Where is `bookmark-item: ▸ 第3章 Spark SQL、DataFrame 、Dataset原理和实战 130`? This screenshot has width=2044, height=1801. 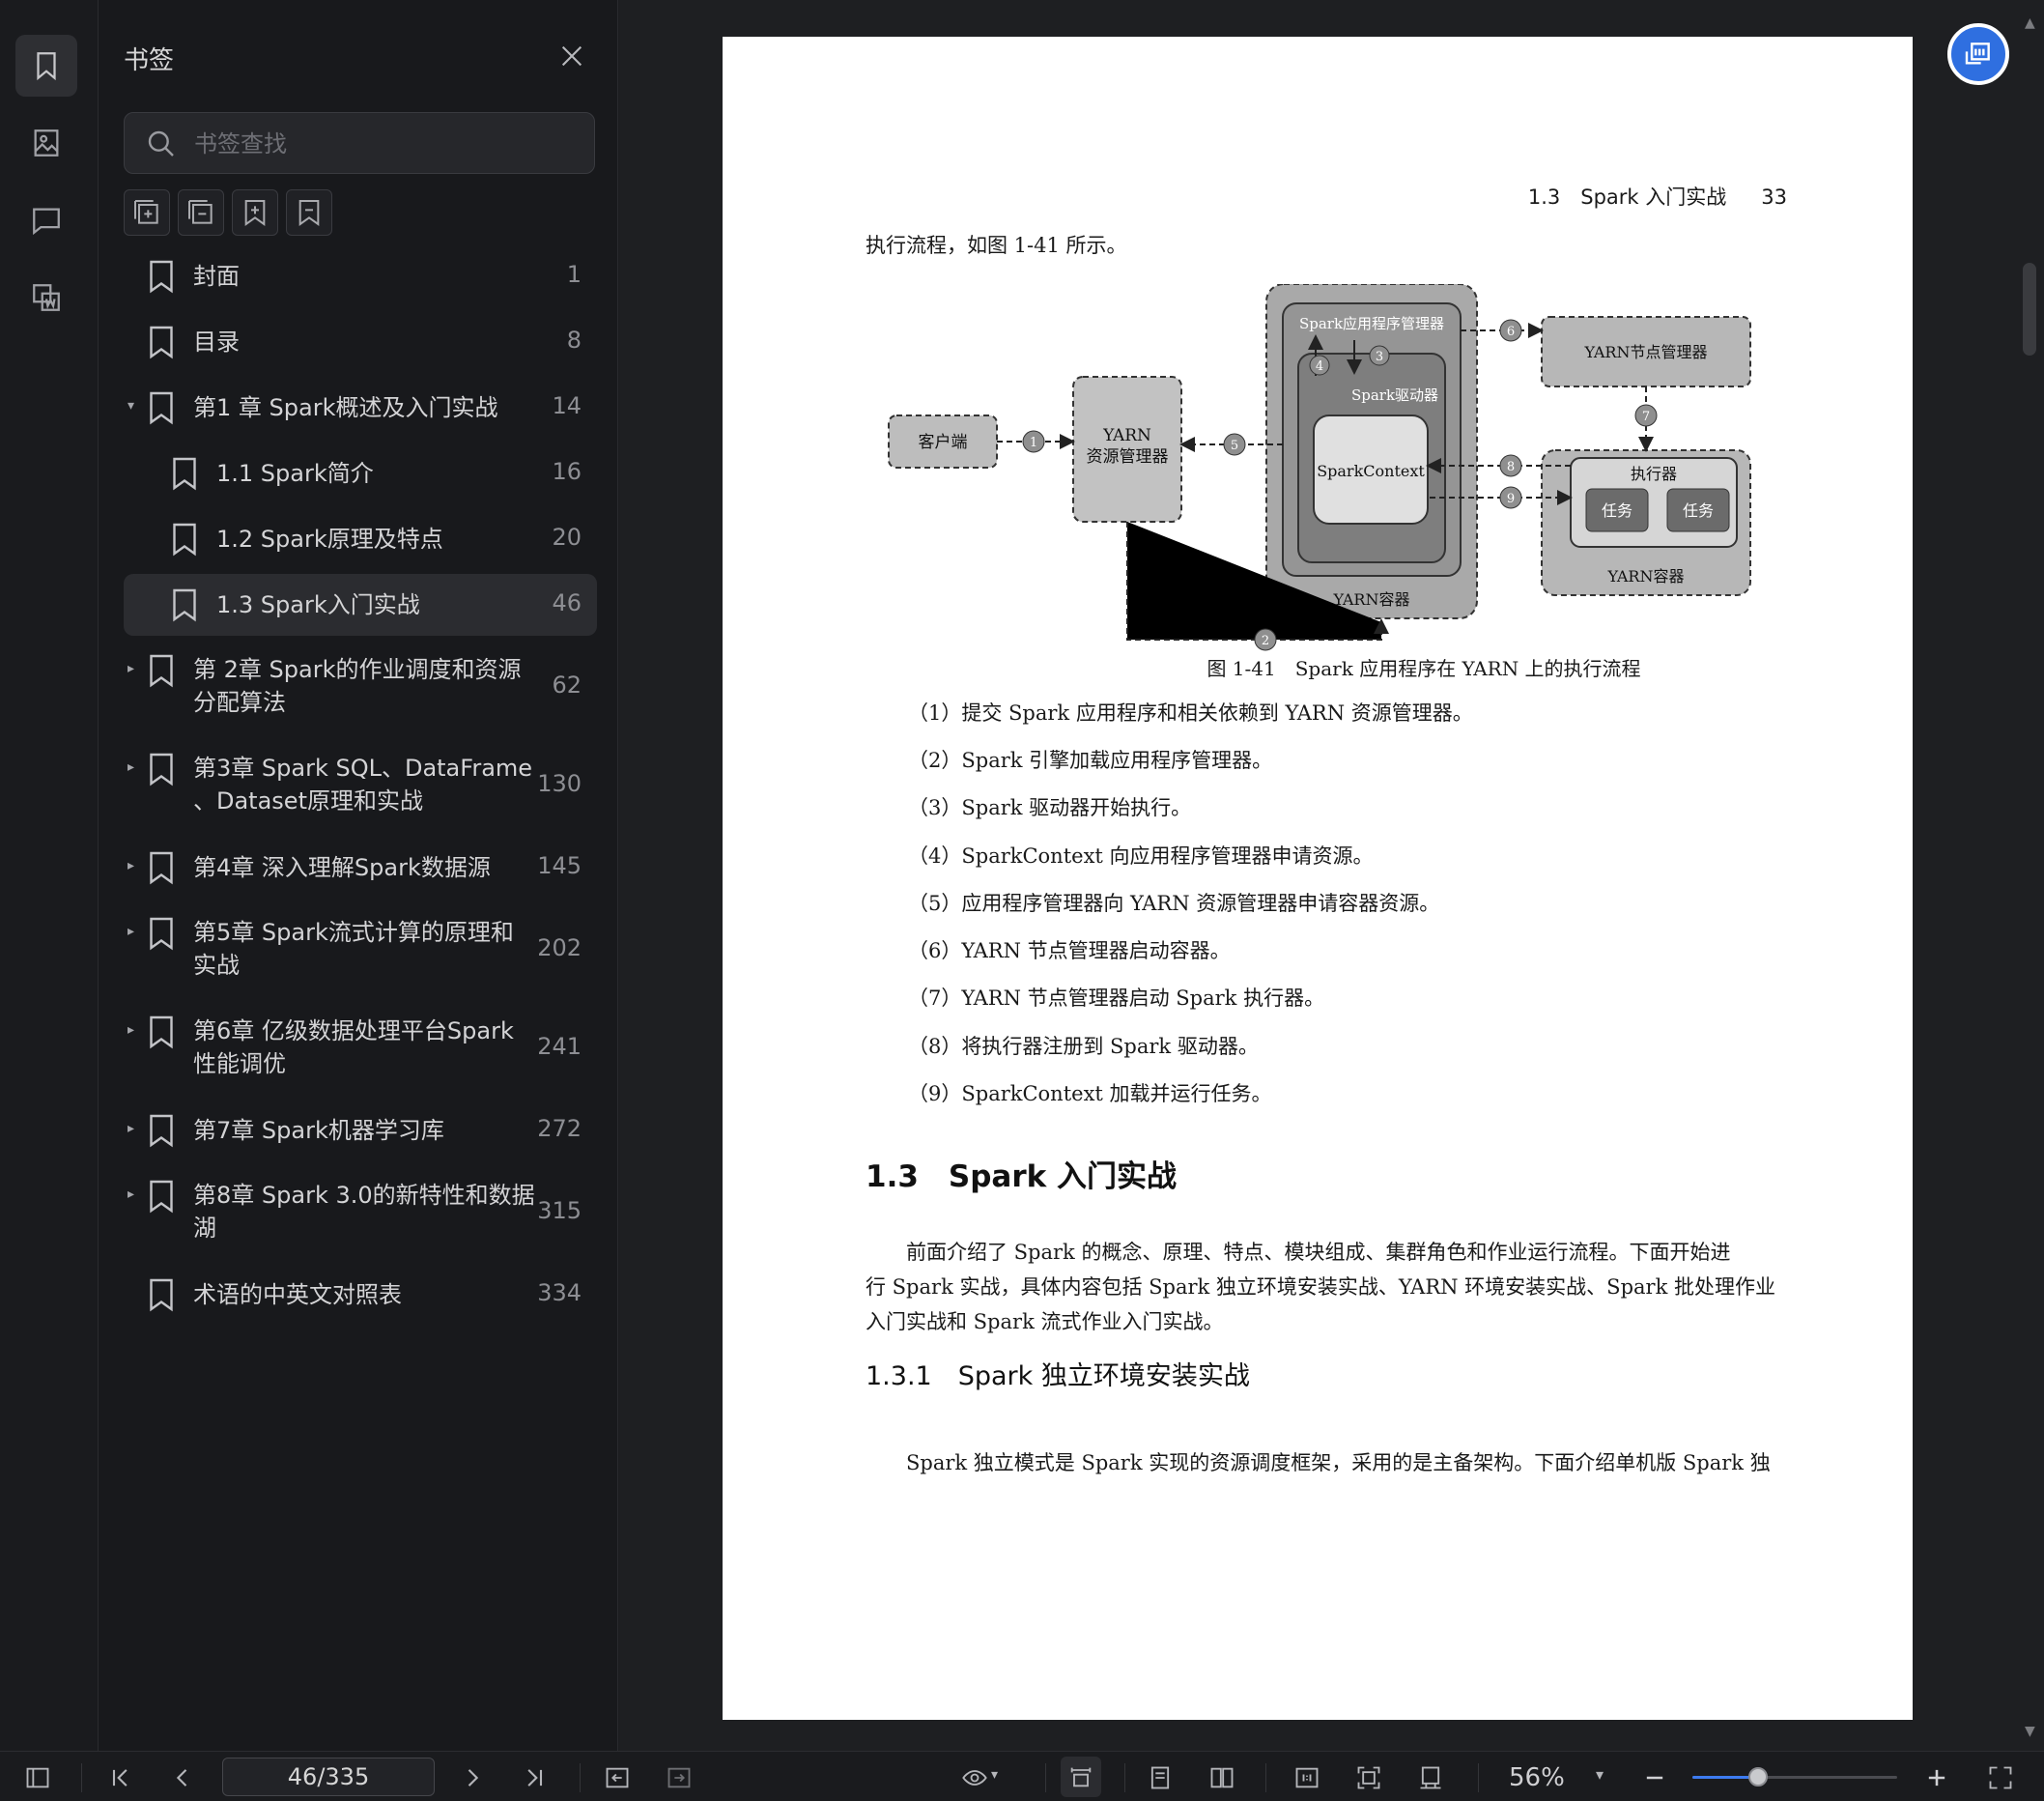
bookmark-item: ▸ 第3章 Spark SQL、DataFrame 、Dataset原理和实战 130 is located at coordinates (361, 785).